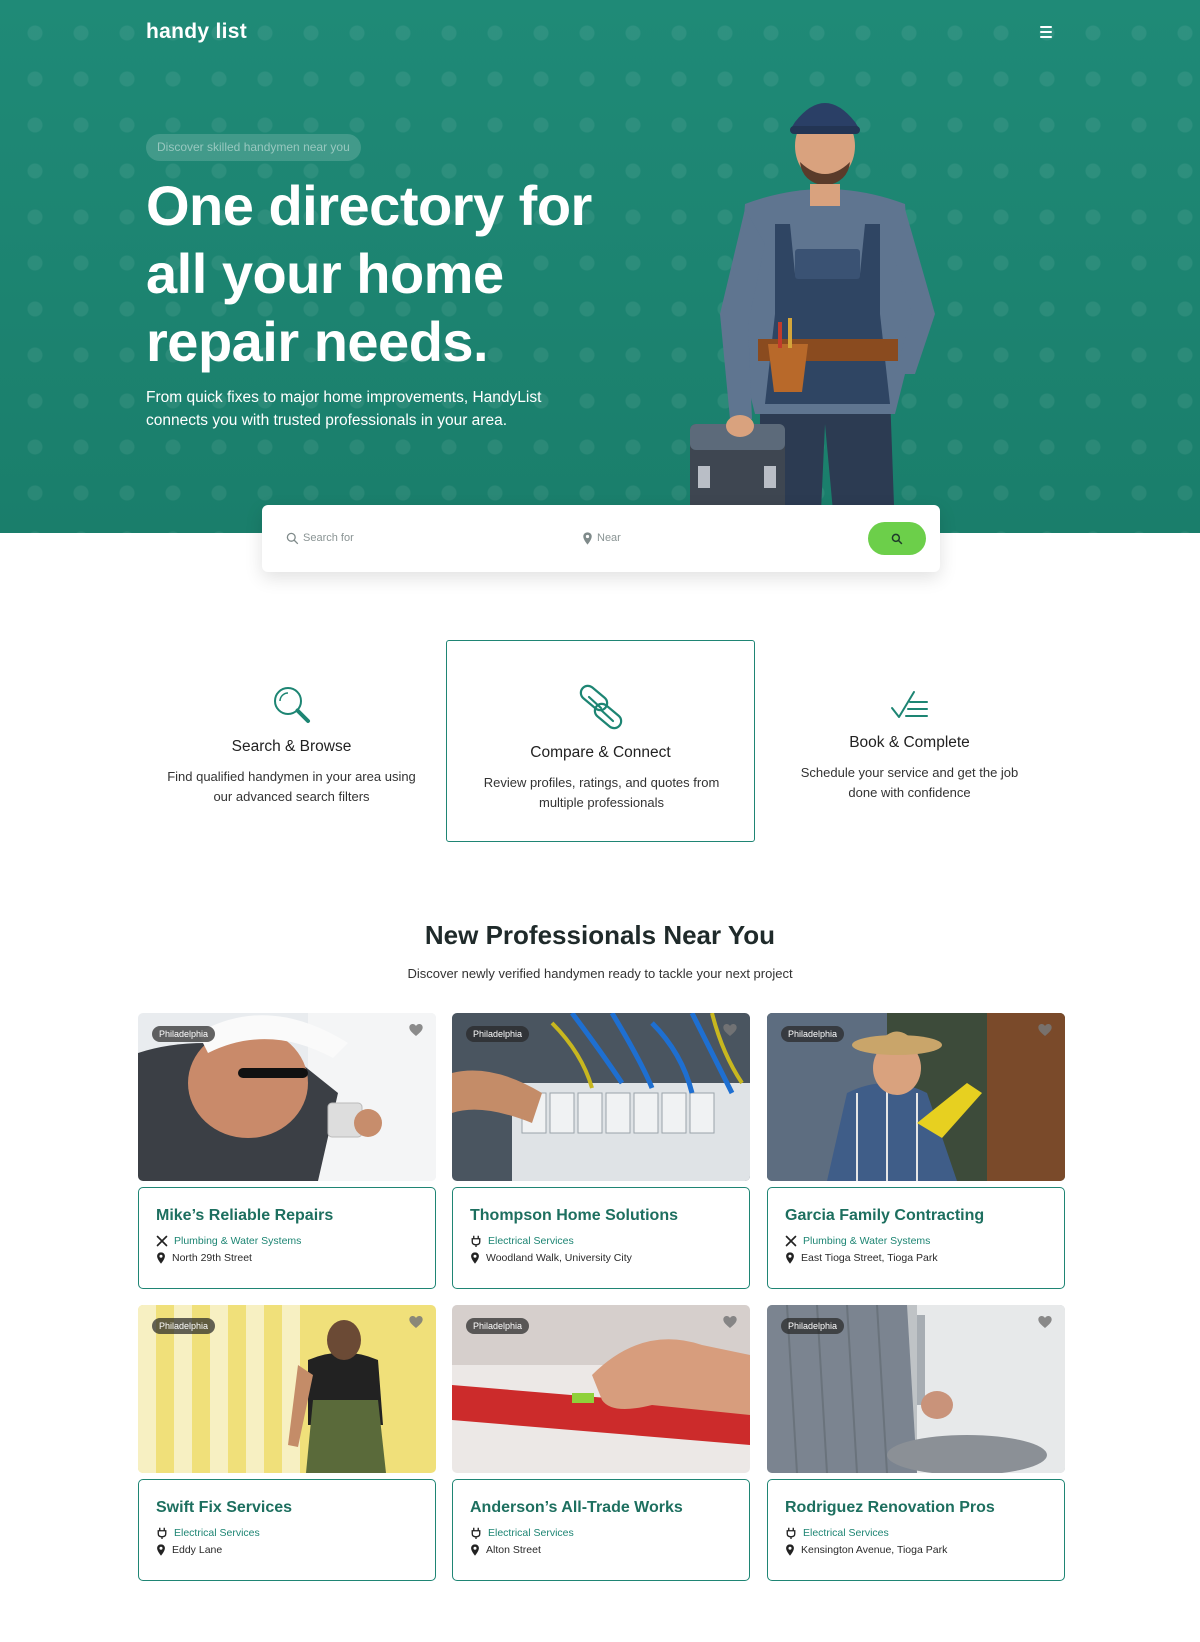 Image resolution: width=1200 pixels, height=1642 pixels. Describe the element at coordinates (601, 1508) in the screenshot. I see `card-title: Anderson’s All-Trade Works` at that location.